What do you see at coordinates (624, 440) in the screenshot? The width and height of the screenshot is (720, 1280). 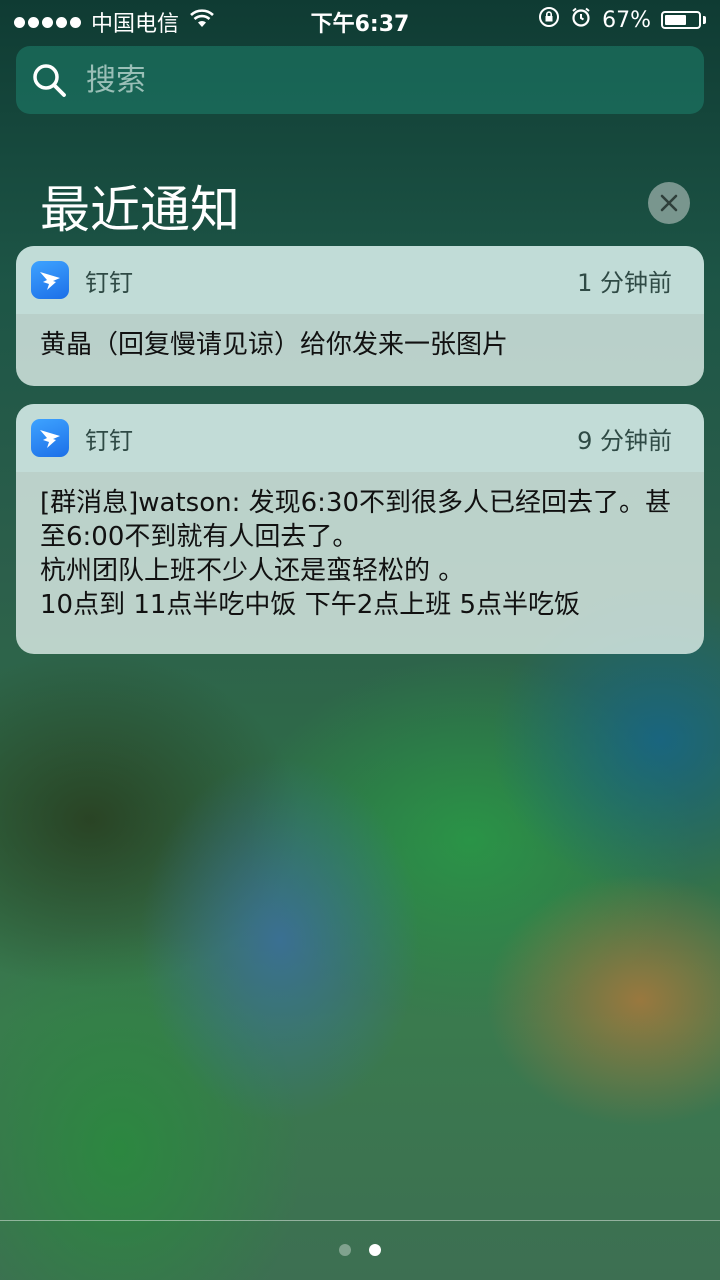 I see `notification-time: 9 分钟前` at bounding box center [624, 440].